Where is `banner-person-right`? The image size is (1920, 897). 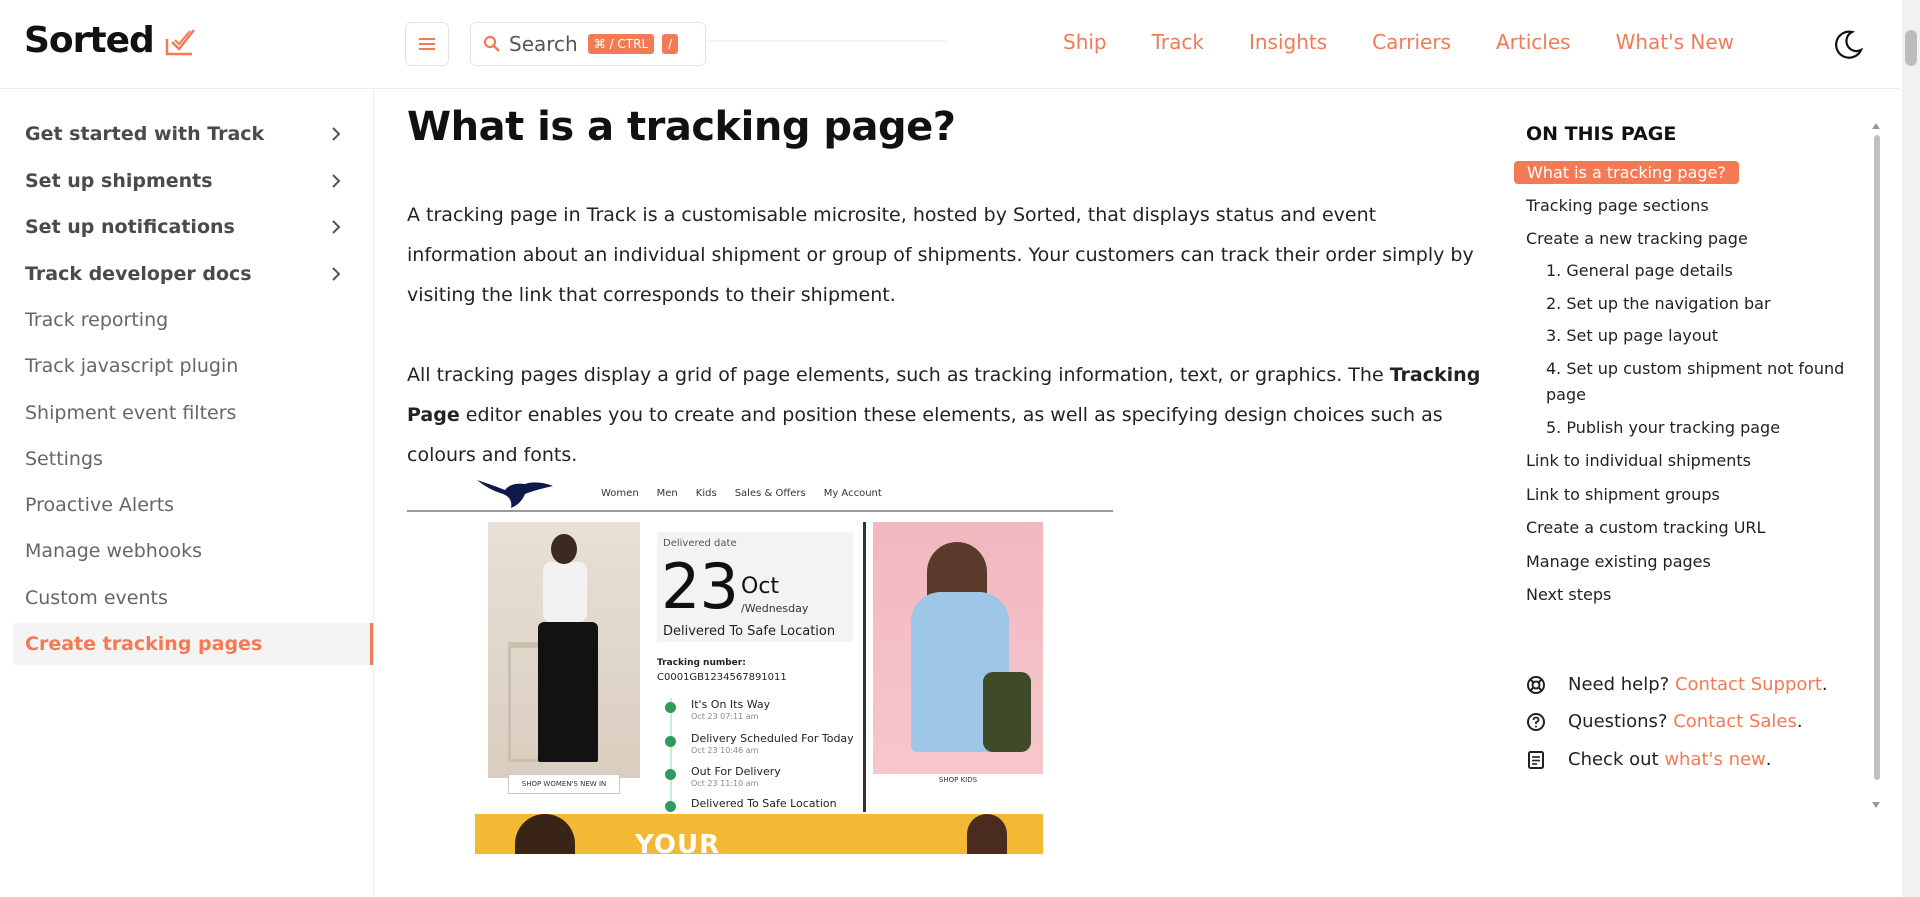 banner-person-right is located at coordinates (987, 834).